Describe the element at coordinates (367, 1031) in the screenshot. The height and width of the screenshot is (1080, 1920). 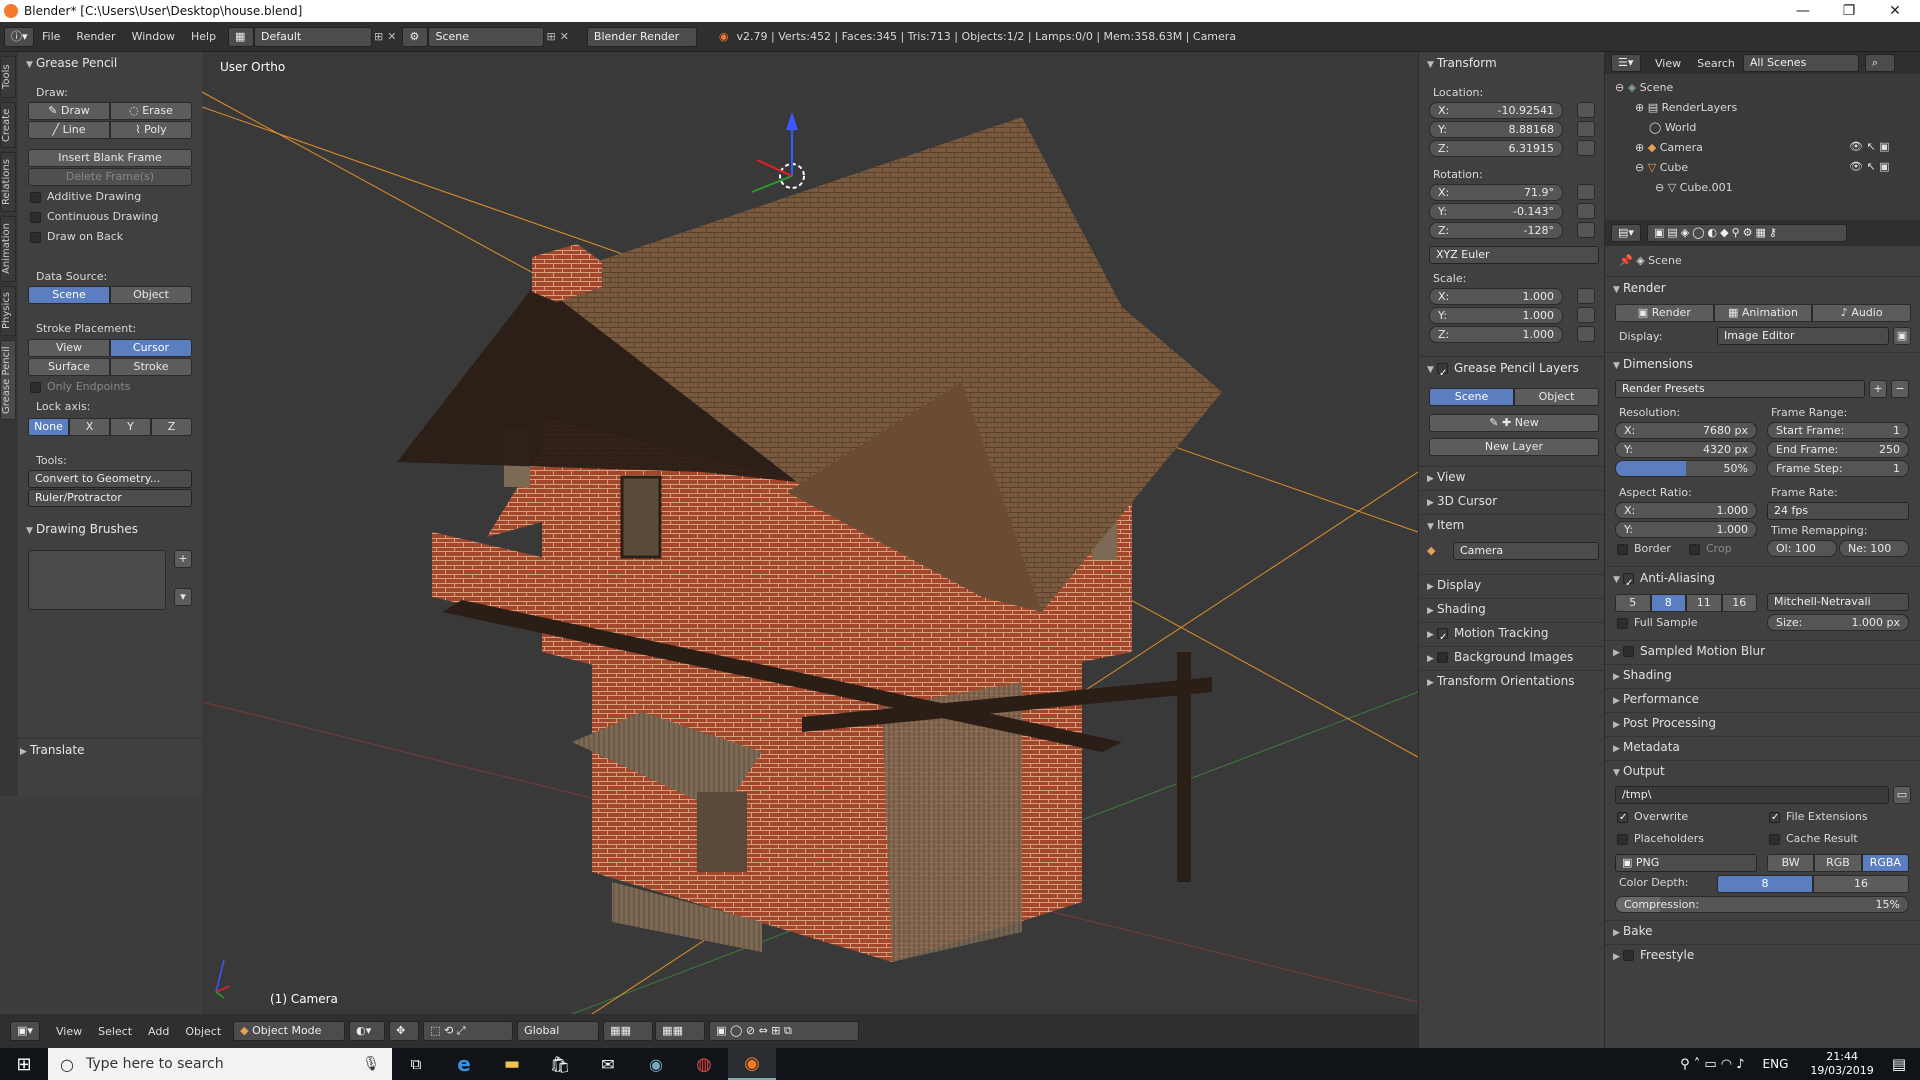
I see `shading-select: ◐▾` at that location.